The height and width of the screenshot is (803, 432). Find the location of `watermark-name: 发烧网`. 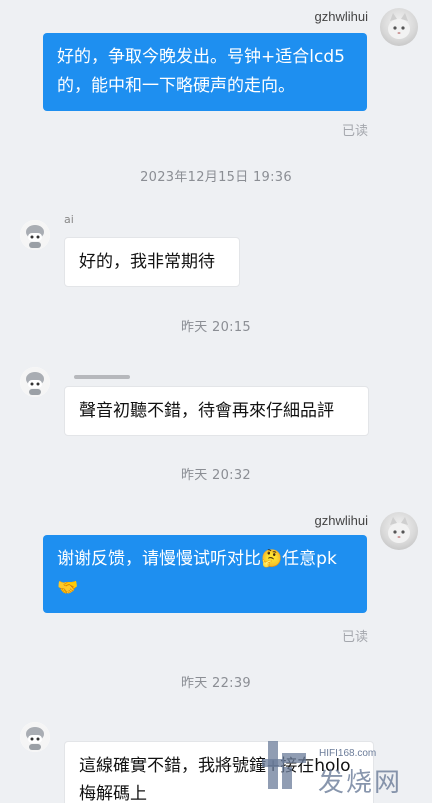

watermark-name: 发烧网 is located at coordinates (360, 783).